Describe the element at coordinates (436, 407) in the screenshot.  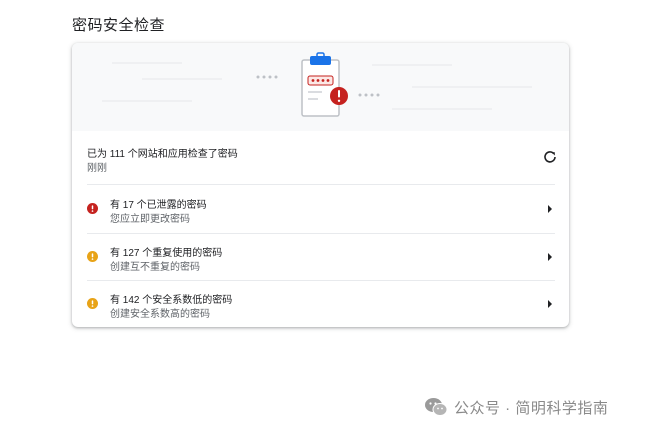
I see `wechat-icon` at that location.